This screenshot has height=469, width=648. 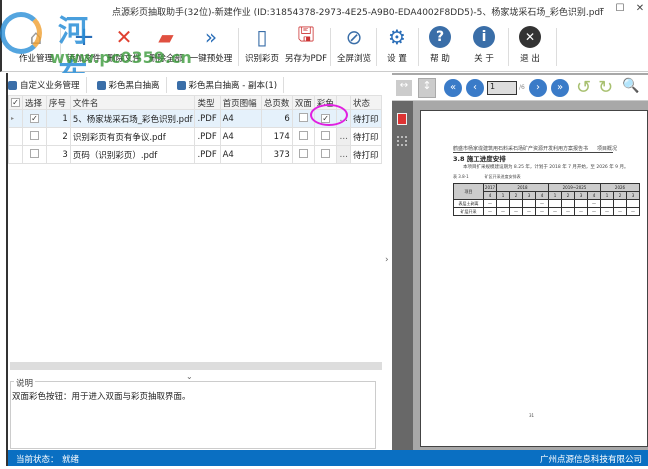 What do you see at coordinates (34, 118) in the screenshot?
I see `row-select-checkbox: ✓` at bounding box center [34, 118].